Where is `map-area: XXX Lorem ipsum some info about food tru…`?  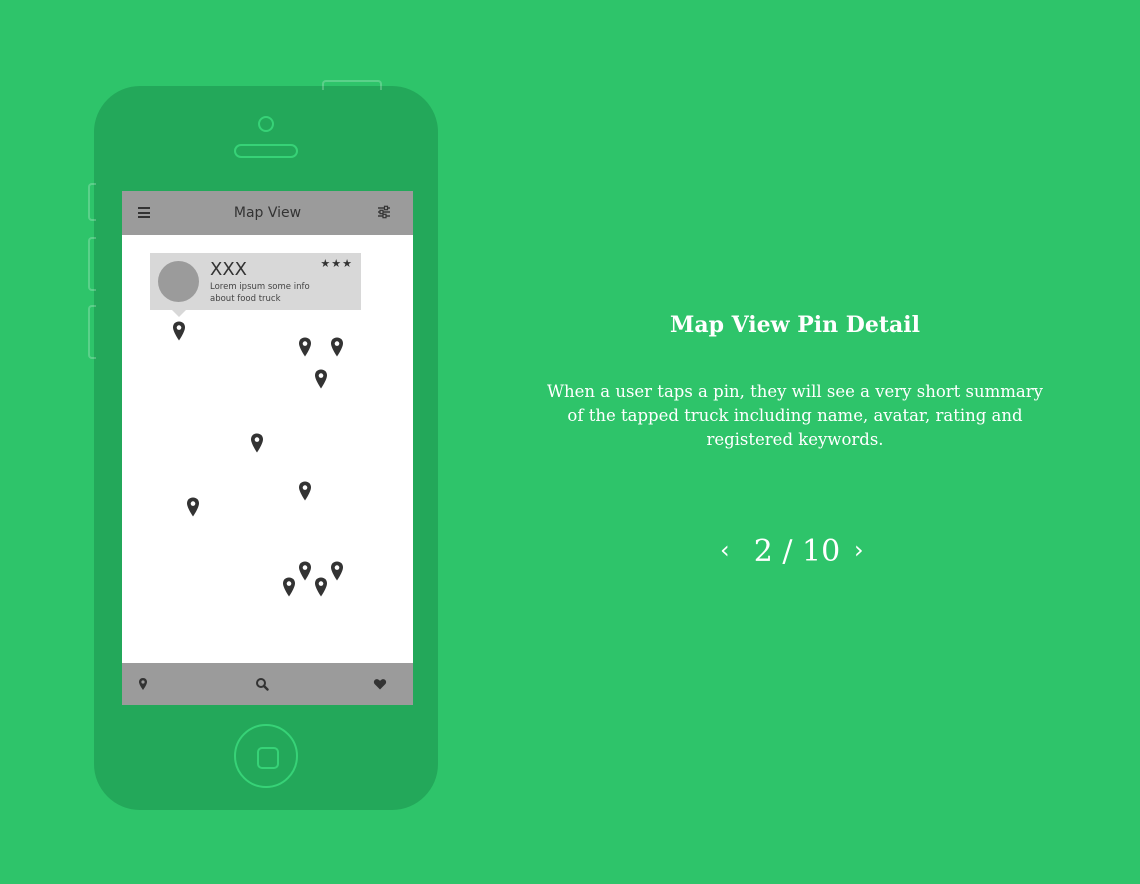
map-area: XXX Lorem ipsum some info about food tru… is located at coordinates (267, 449).